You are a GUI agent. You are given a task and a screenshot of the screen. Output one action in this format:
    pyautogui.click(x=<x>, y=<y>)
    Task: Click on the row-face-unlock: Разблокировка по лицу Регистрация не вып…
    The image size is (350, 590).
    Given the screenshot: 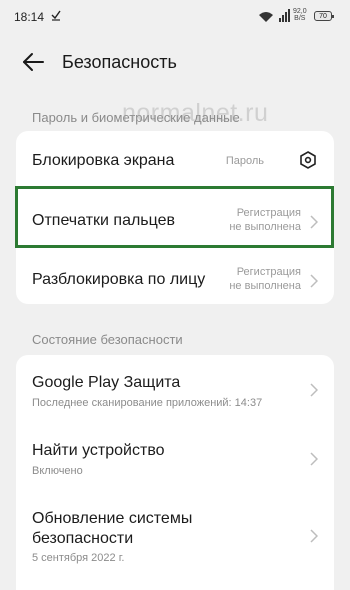 What is the action you would take?
    pyautogui.click(x=175, y=275)
    